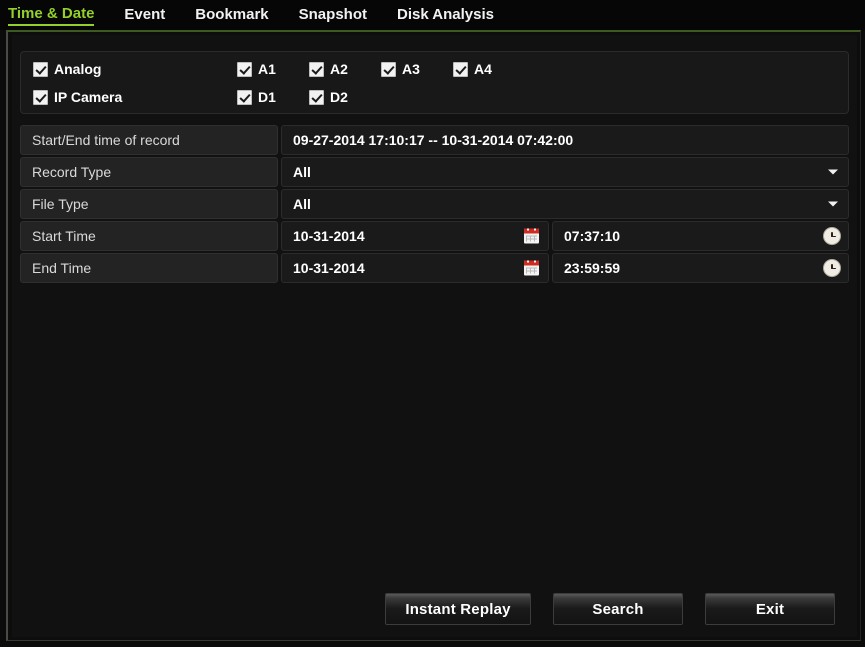  What do you see at coordinates (400, 69) in the screenshot?
I see `checkbox-channel-a3: A3` at bounding box center [400, 69].